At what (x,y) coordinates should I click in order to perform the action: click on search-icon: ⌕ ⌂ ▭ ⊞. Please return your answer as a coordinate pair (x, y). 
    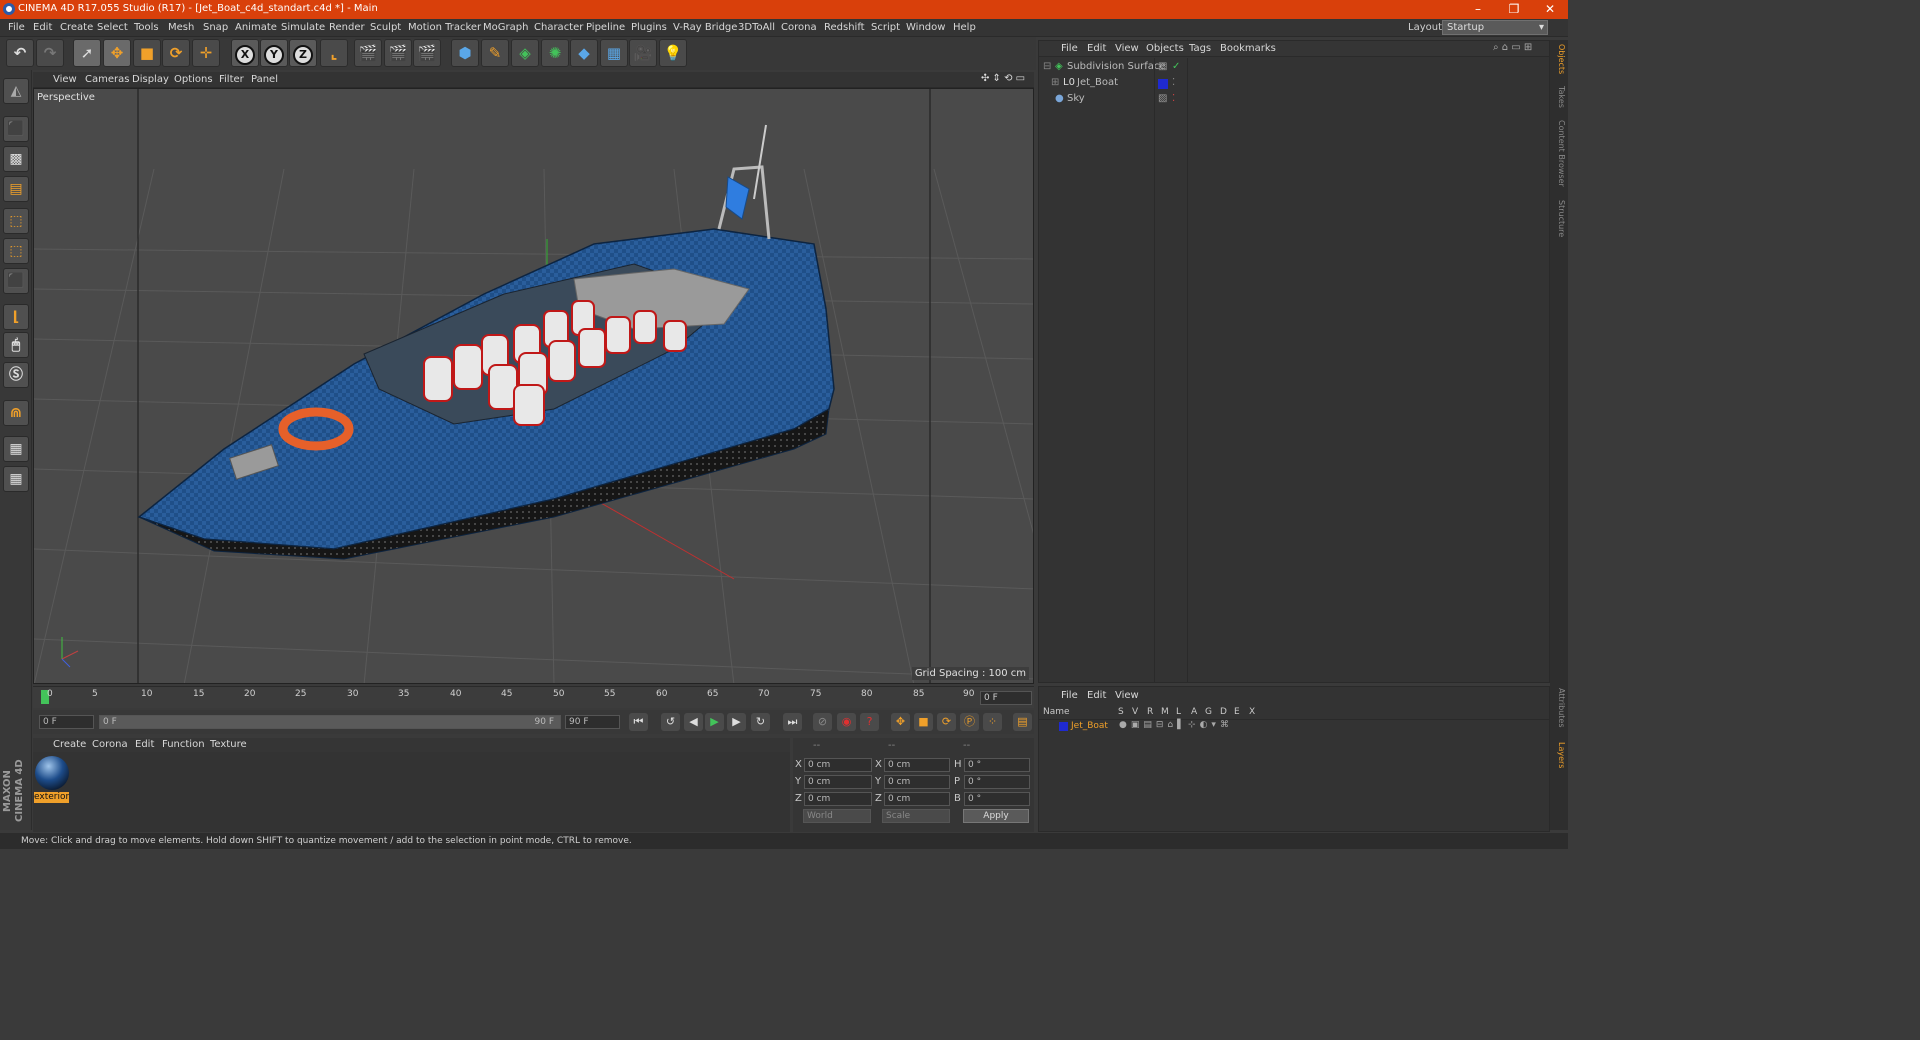
    Looking at the image, I should click on (1512, 47).